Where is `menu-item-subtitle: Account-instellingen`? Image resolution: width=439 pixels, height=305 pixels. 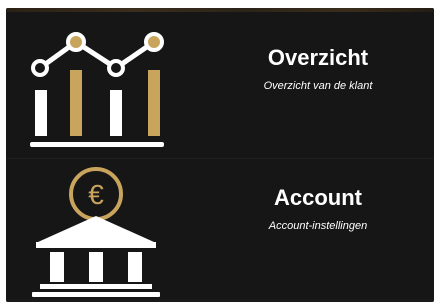 menu-item-subtitle: Account-instellingen is located at coordinates (318, 226).